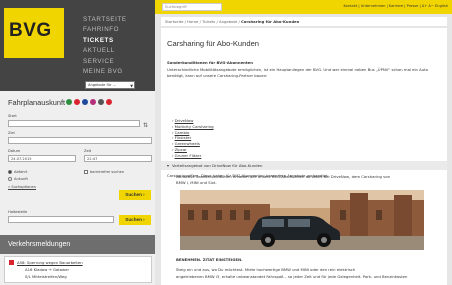  What do you see at coordinates (210, 62) in the screenshot?
I see `article-subhead: Sonderkonditionen für BVG-Abonnenten` at bounding box center [210, 62].